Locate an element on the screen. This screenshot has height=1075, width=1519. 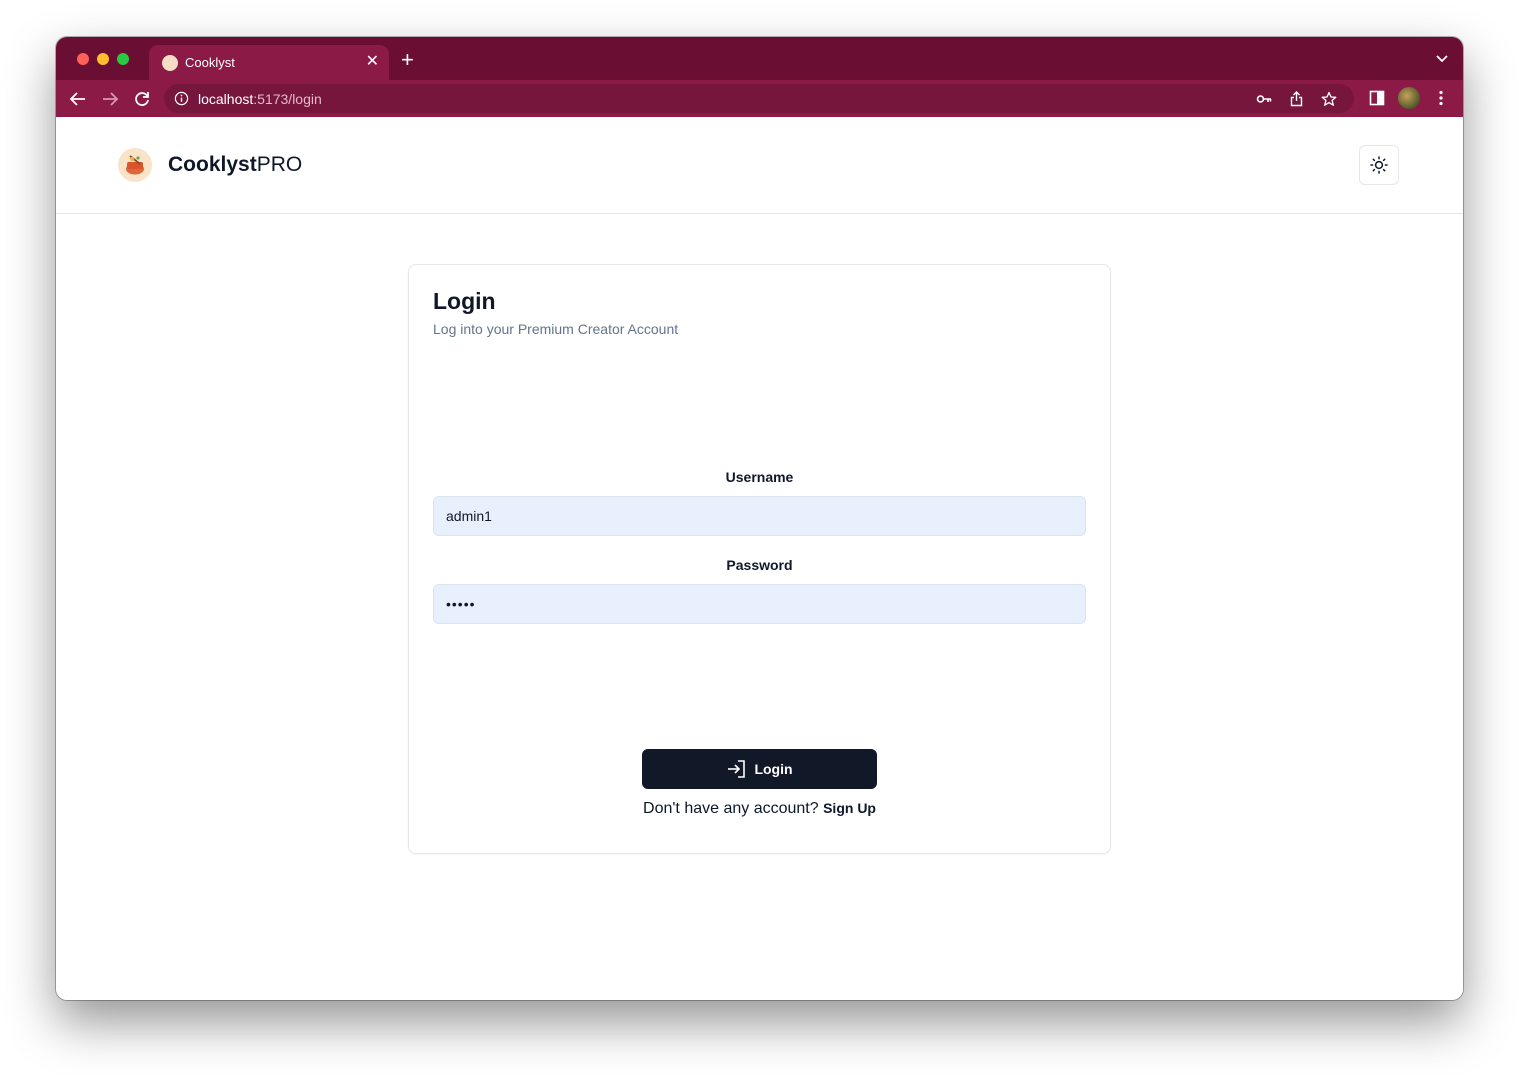
forward-arrow-icon is located at coordinates (110, 99).